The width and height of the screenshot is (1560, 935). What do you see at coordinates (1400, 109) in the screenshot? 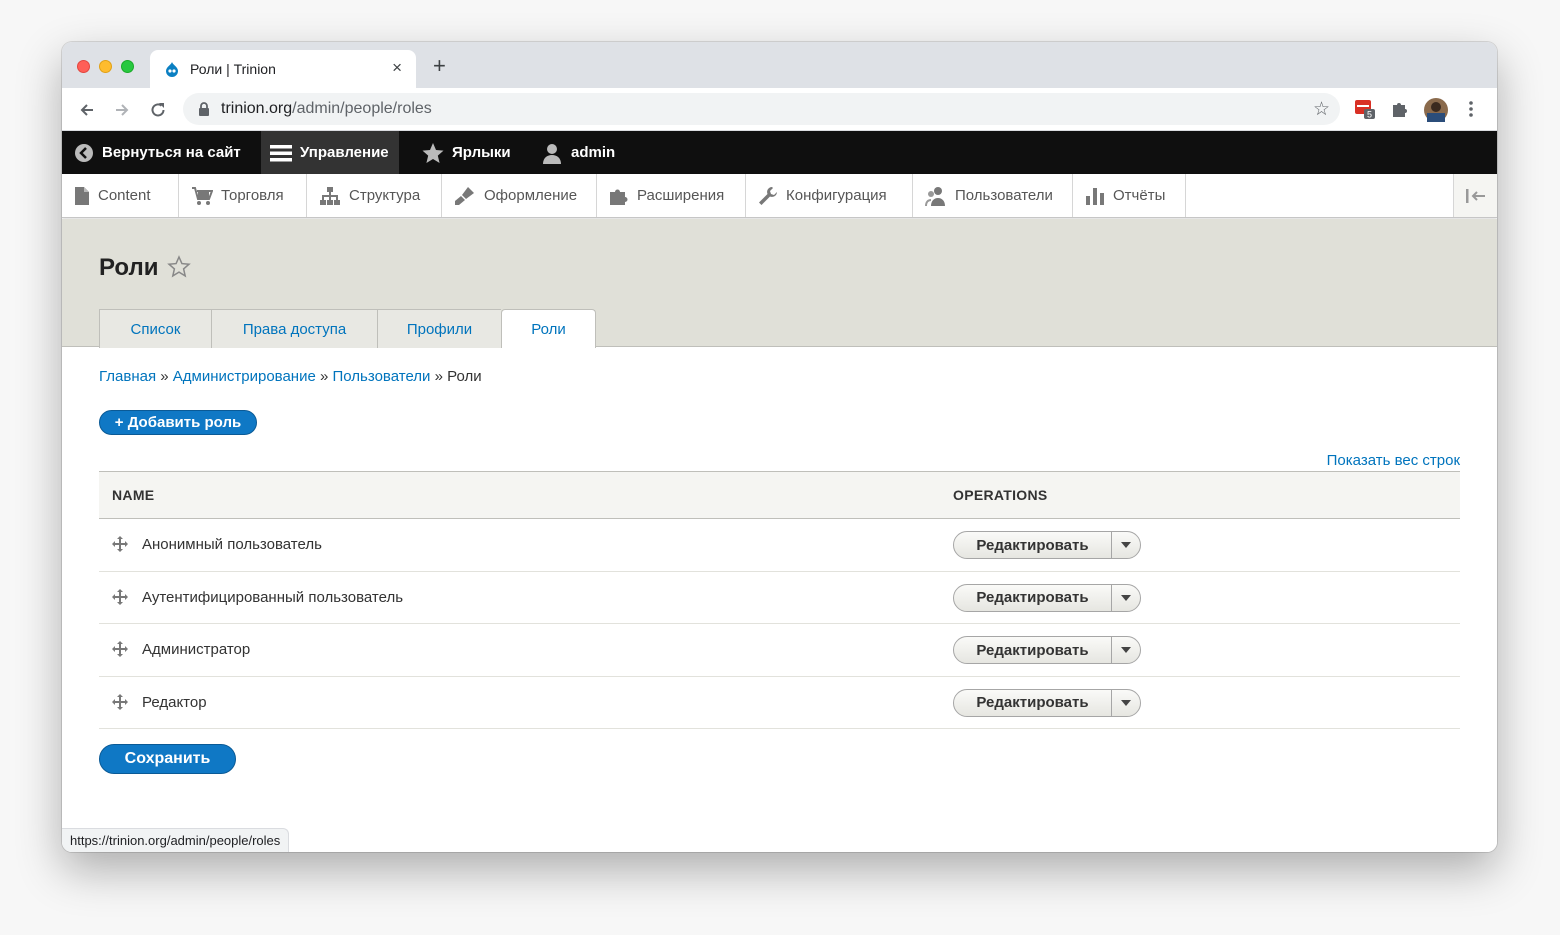
I see `extensions-puzzle-icon` at bounding box center [1400, 109].